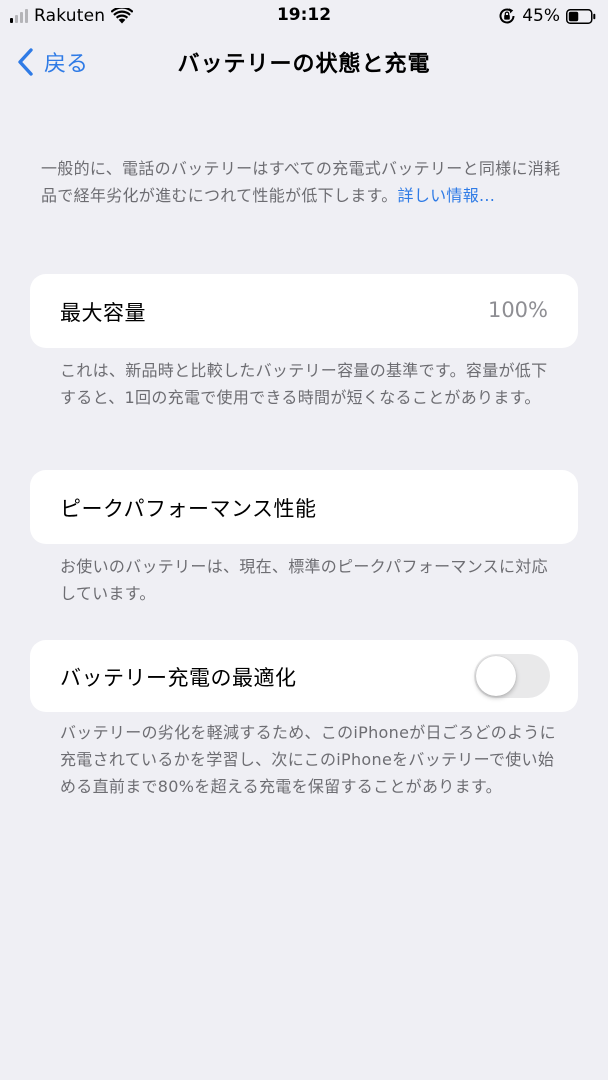 This screenshot has width=608, height=1080. I want to click on peak-performance-footnote: お使いのバッテリーは、現在、標準のピークパフォーマンスに対応しています。, so click(304, 580).